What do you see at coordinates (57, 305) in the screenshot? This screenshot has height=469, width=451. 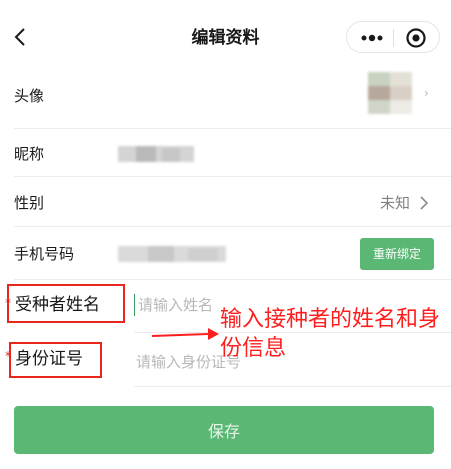 I see `name-label: 受种者姓名` at bounding box center [57, 305].